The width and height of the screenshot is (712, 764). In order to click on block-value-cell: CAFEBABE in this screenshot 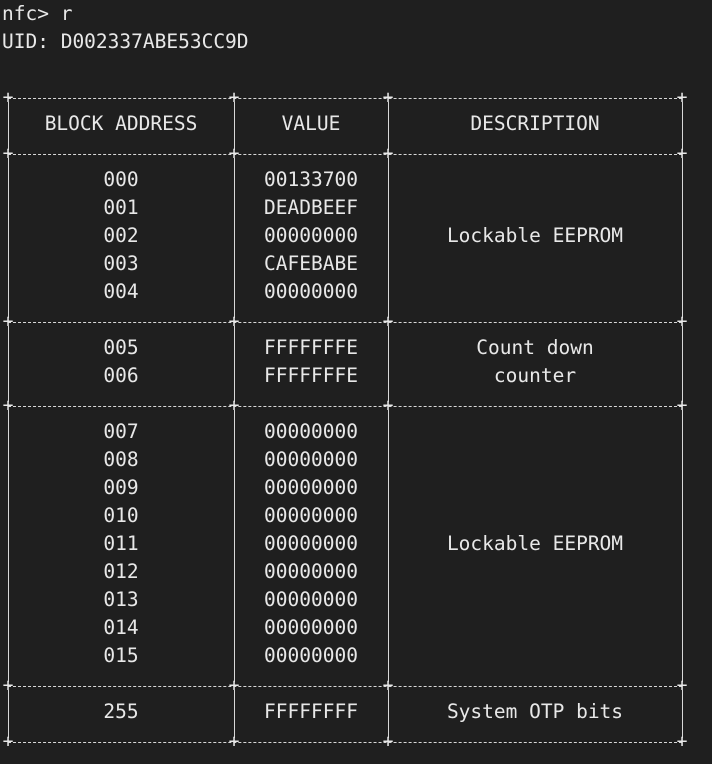, I will do `click(311, 263)`.